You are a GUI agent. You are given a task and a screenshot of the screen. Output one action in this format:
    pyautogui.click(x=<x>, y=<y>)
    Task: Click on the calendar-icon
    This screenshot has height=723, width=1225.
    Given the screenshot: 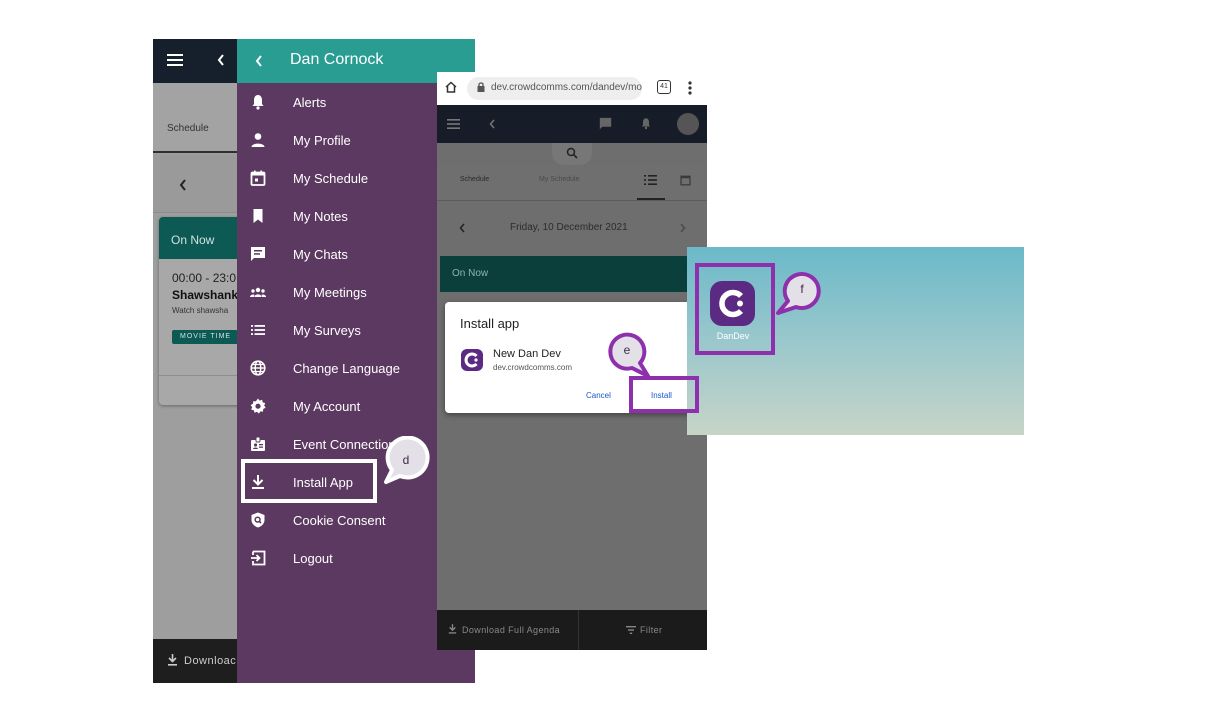 What is the action you would take?
    pyautogui.click(x=258, y=178)
    